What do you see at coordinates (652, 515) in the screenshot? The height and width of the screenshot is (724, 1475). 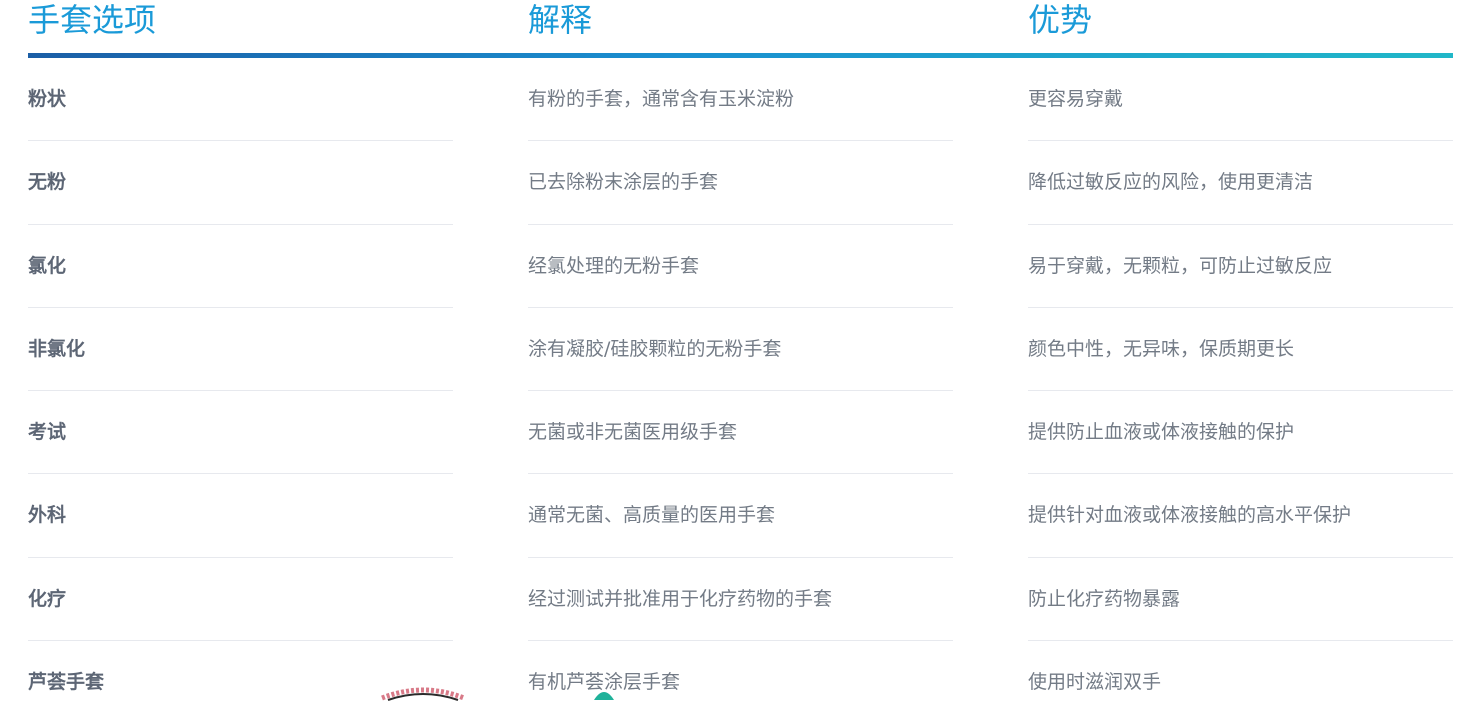 I see `explanation-text: 通常无菌、高质量的医用手套` at bounding box center [652, 515].